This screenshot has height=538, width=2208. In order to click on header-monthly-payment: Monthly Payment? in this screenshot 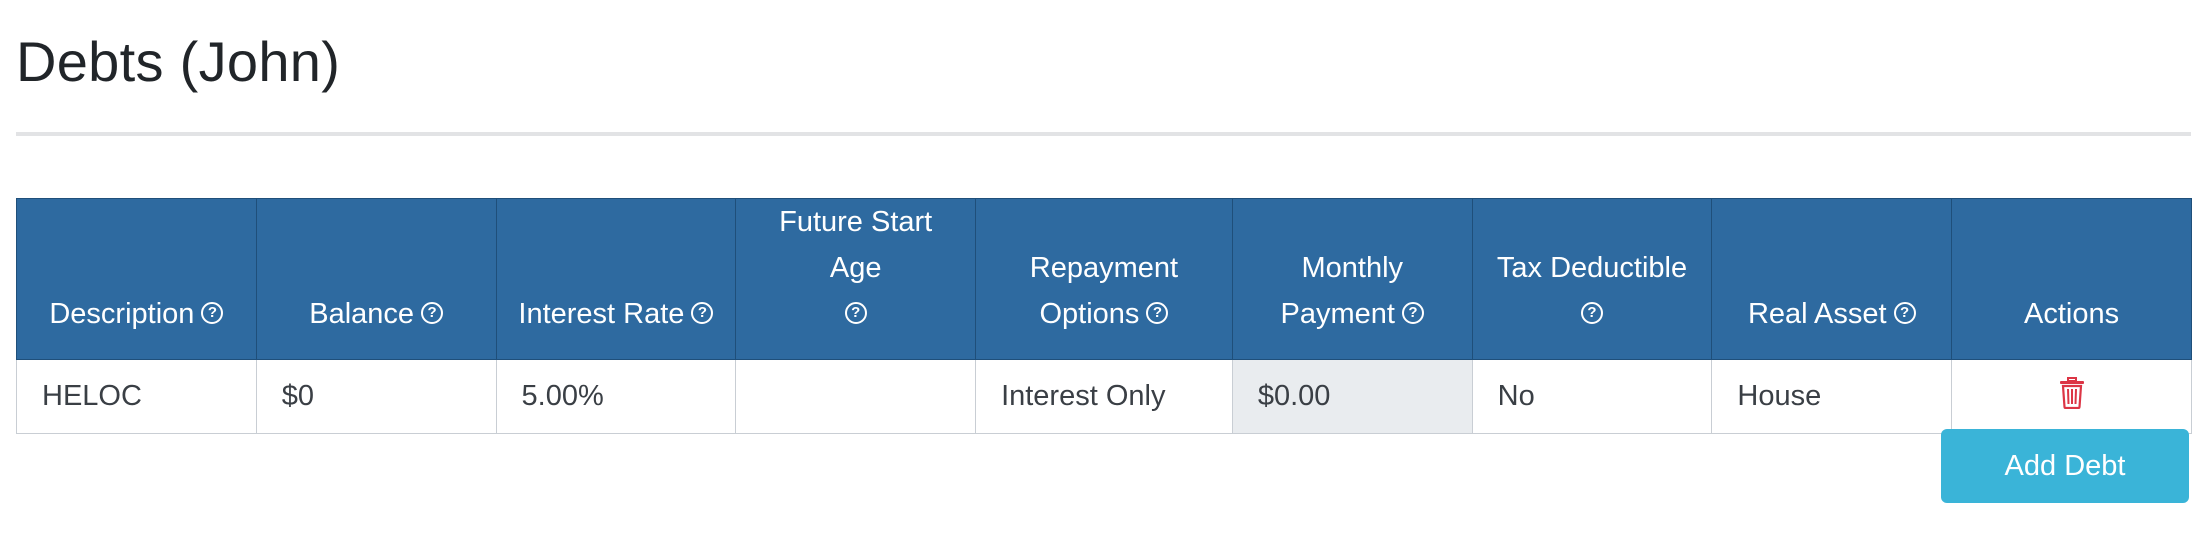, I will do `click(1352, 279)`.